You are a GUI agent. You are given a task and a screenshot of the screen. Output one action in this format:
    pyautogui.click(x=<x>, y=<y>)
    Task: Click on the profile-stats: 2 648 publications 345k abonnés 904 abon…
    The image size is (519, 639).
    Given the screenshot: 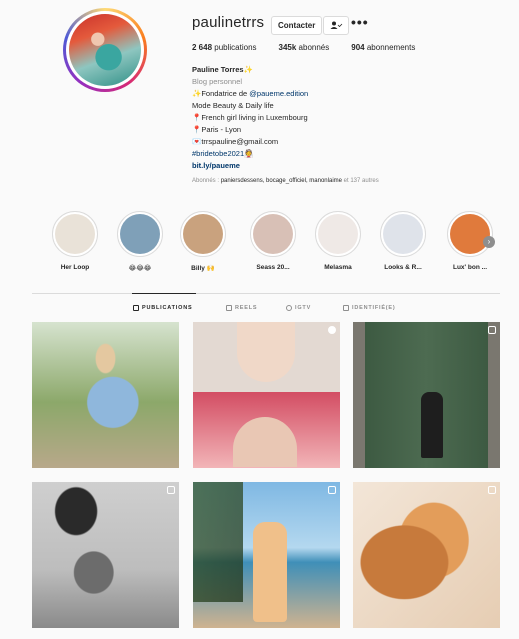 What is the action you would take?
    pyautogui.click(x=303, y=47)
    